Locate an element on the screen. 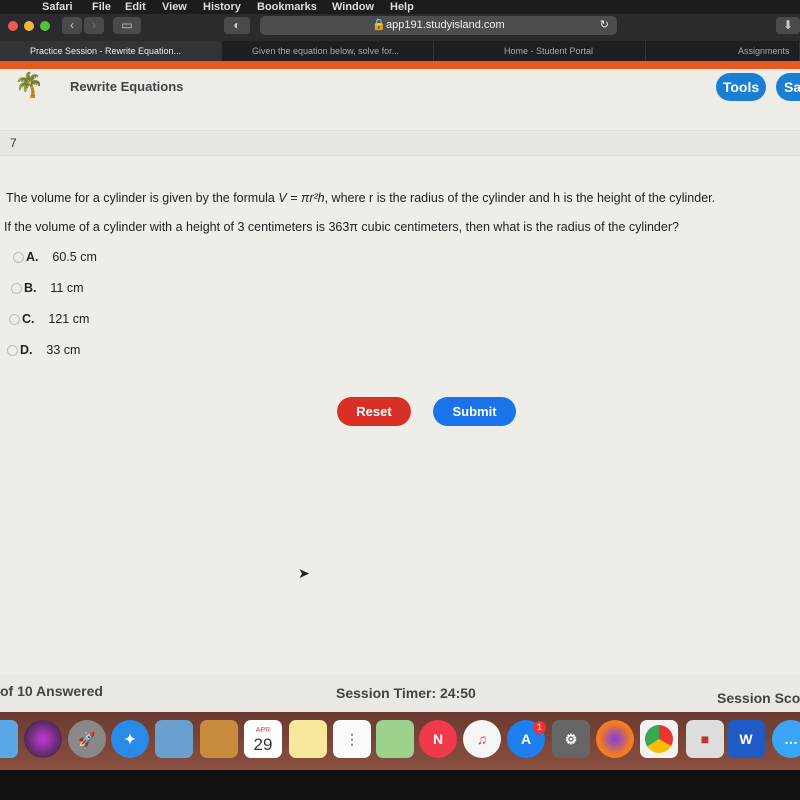  word-icon: W is located at coordinates (746, 739).